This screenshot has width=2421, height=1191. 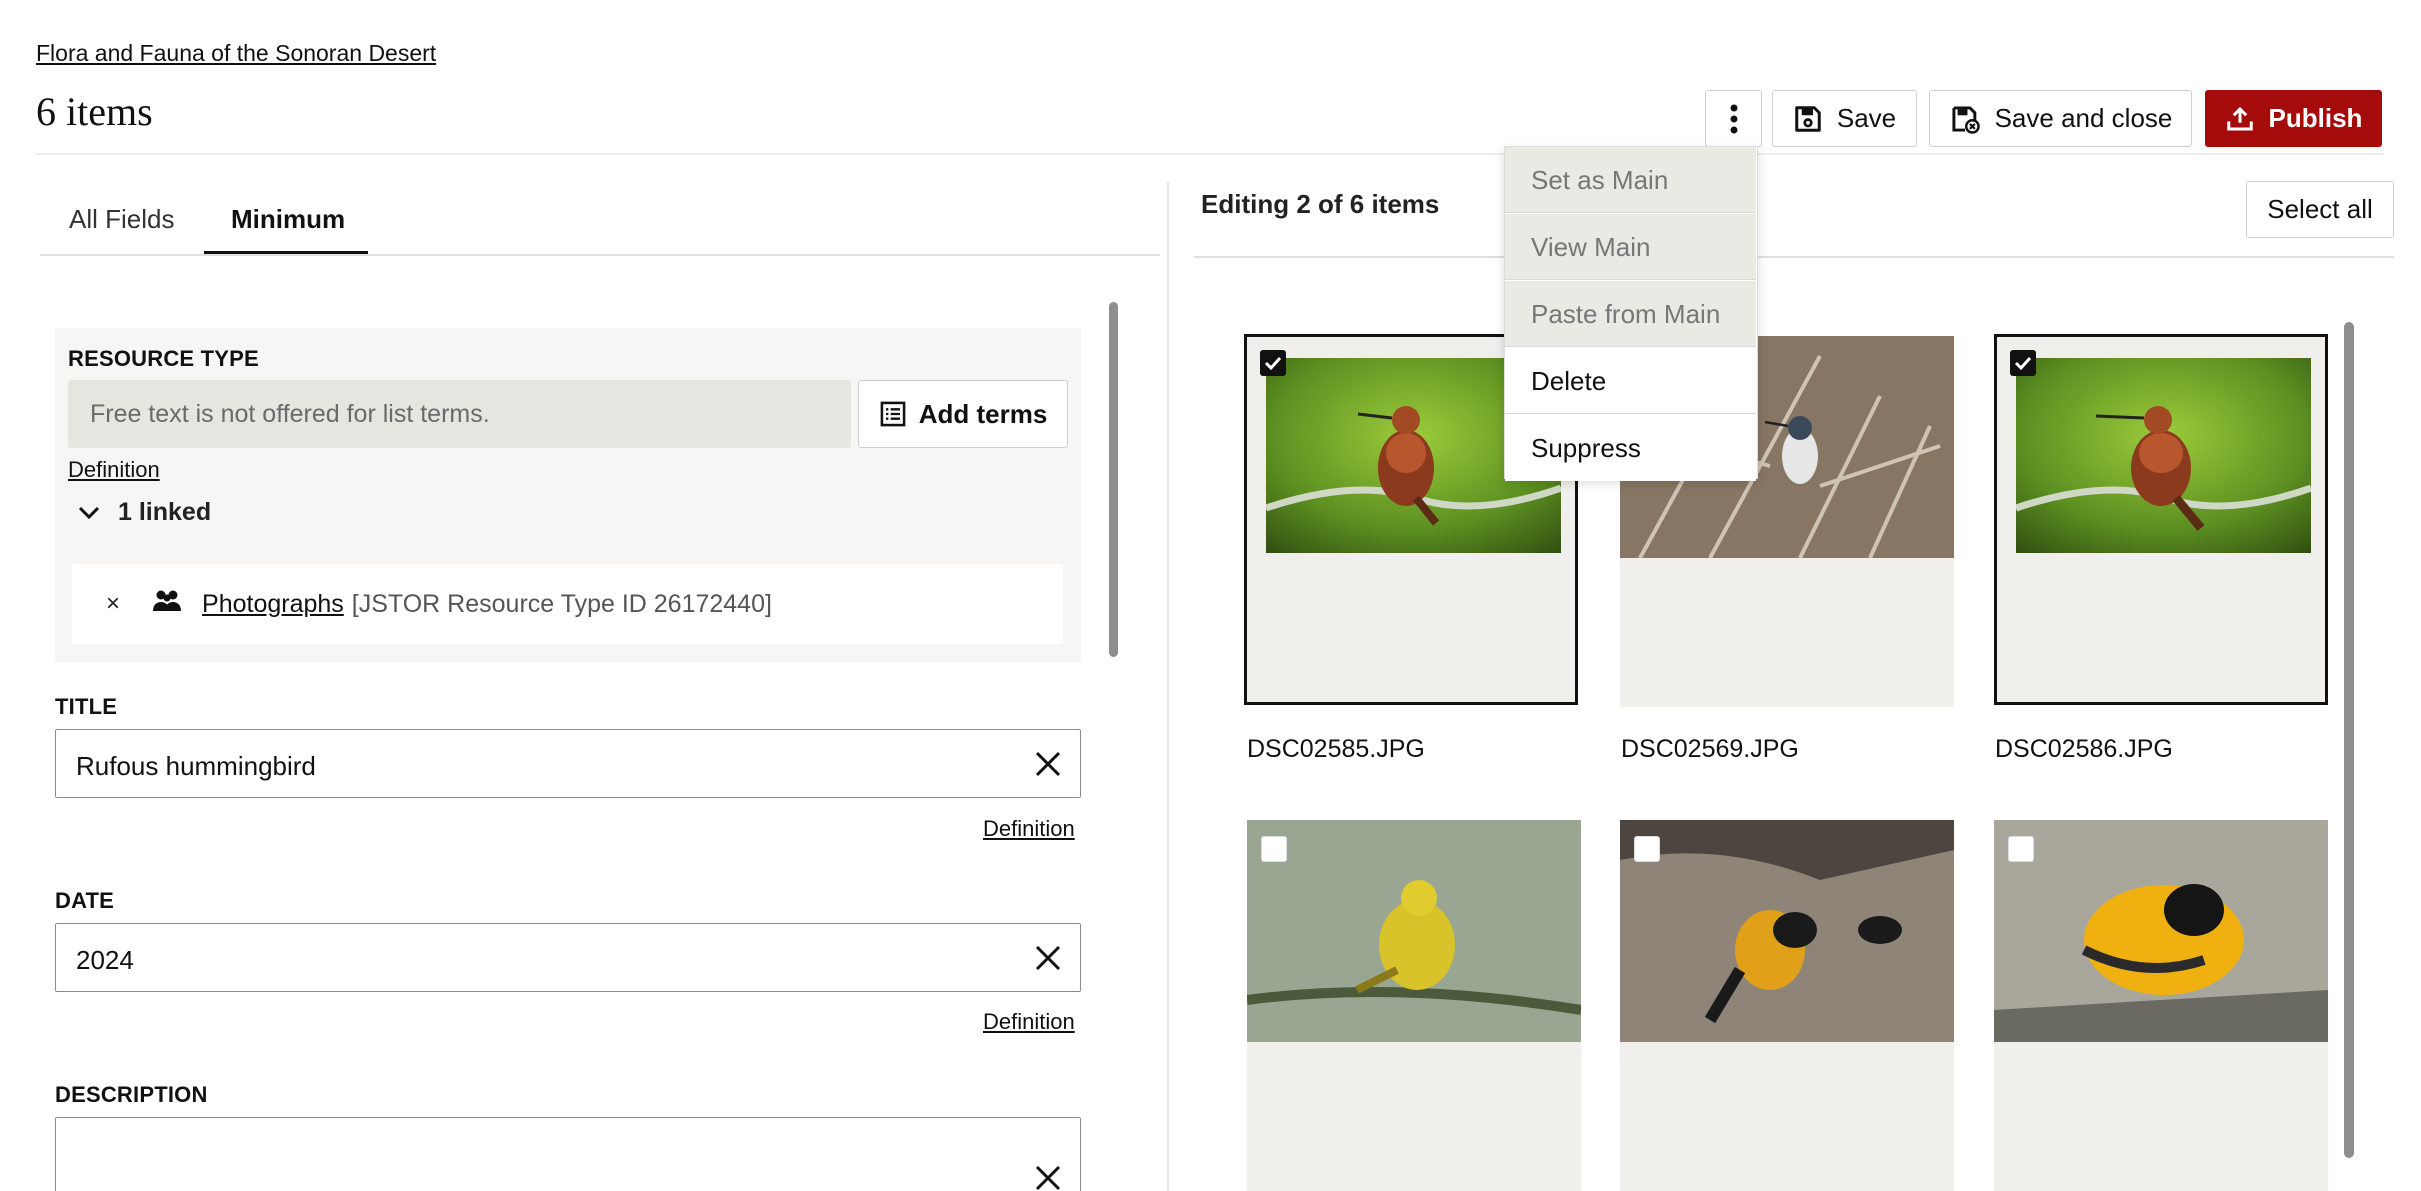 I want to click on menu-item-suppress: Suppress, so click(x=1630, y=448).